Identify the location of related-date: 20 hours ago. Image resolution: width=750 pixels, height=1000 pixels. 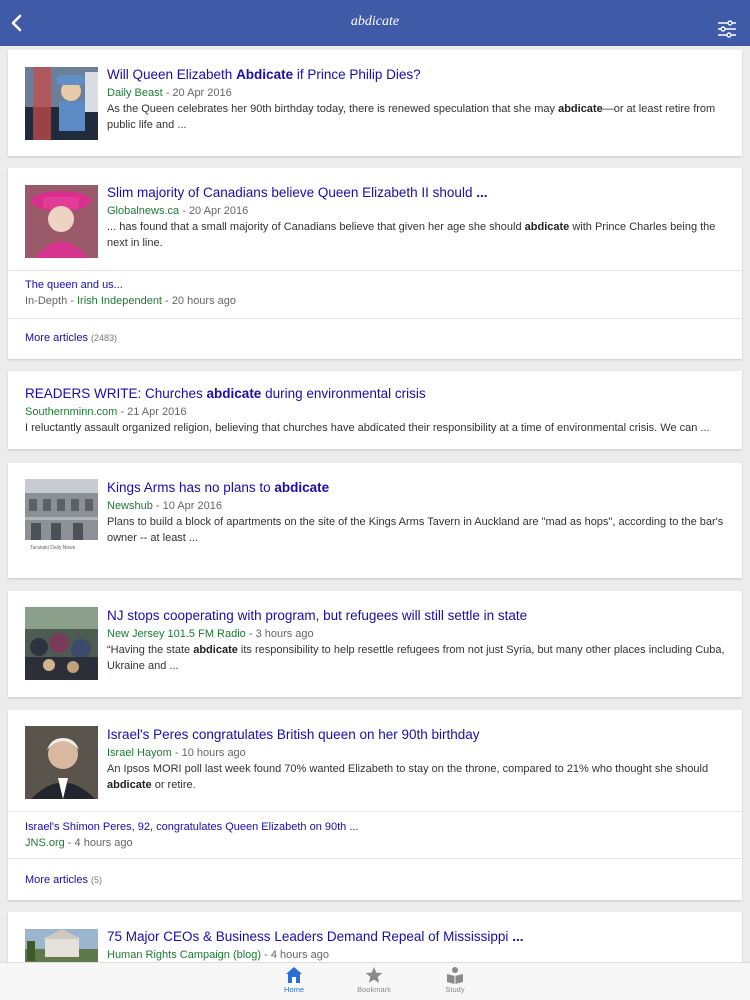
(203, 301).